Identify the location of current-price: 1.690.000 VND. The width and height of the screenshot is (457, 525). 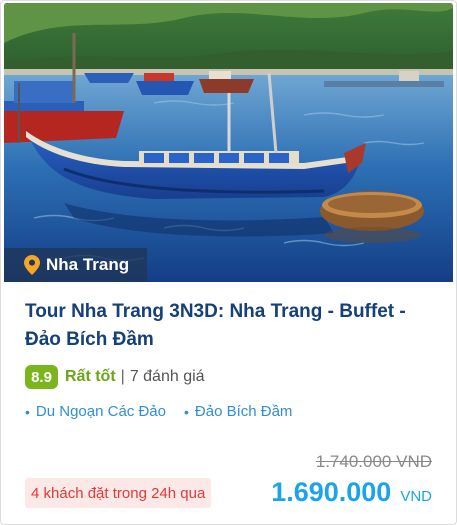
(351, 492).